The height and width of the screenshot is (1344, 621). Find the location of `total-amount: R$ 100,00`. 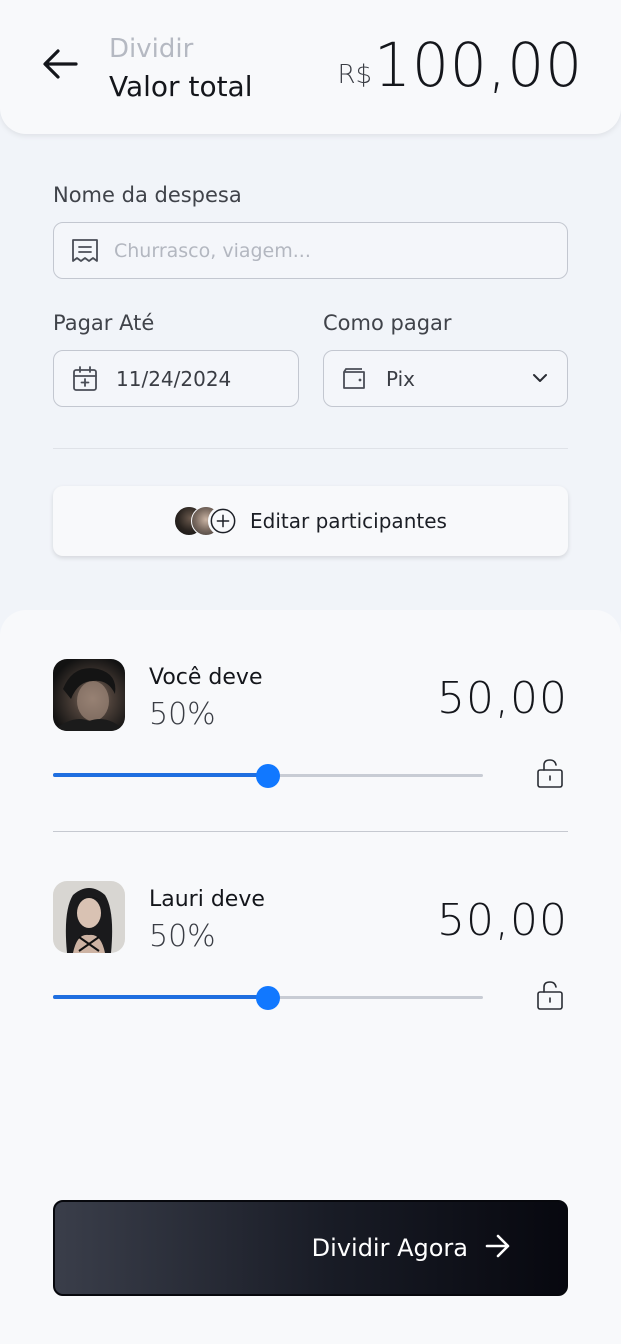

total-amount: R$ 100,00 is located at coordinates (460, 65).